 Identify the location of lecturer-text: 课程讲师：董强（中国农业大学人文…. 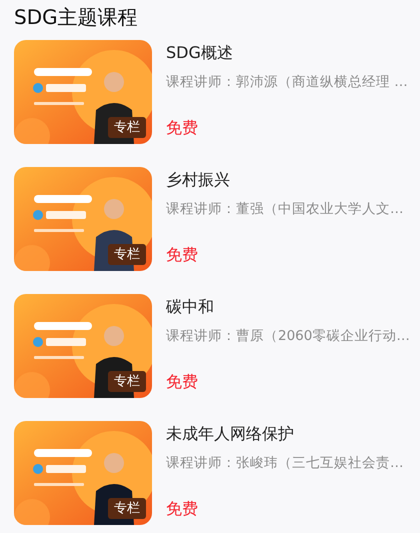
(285, 209).